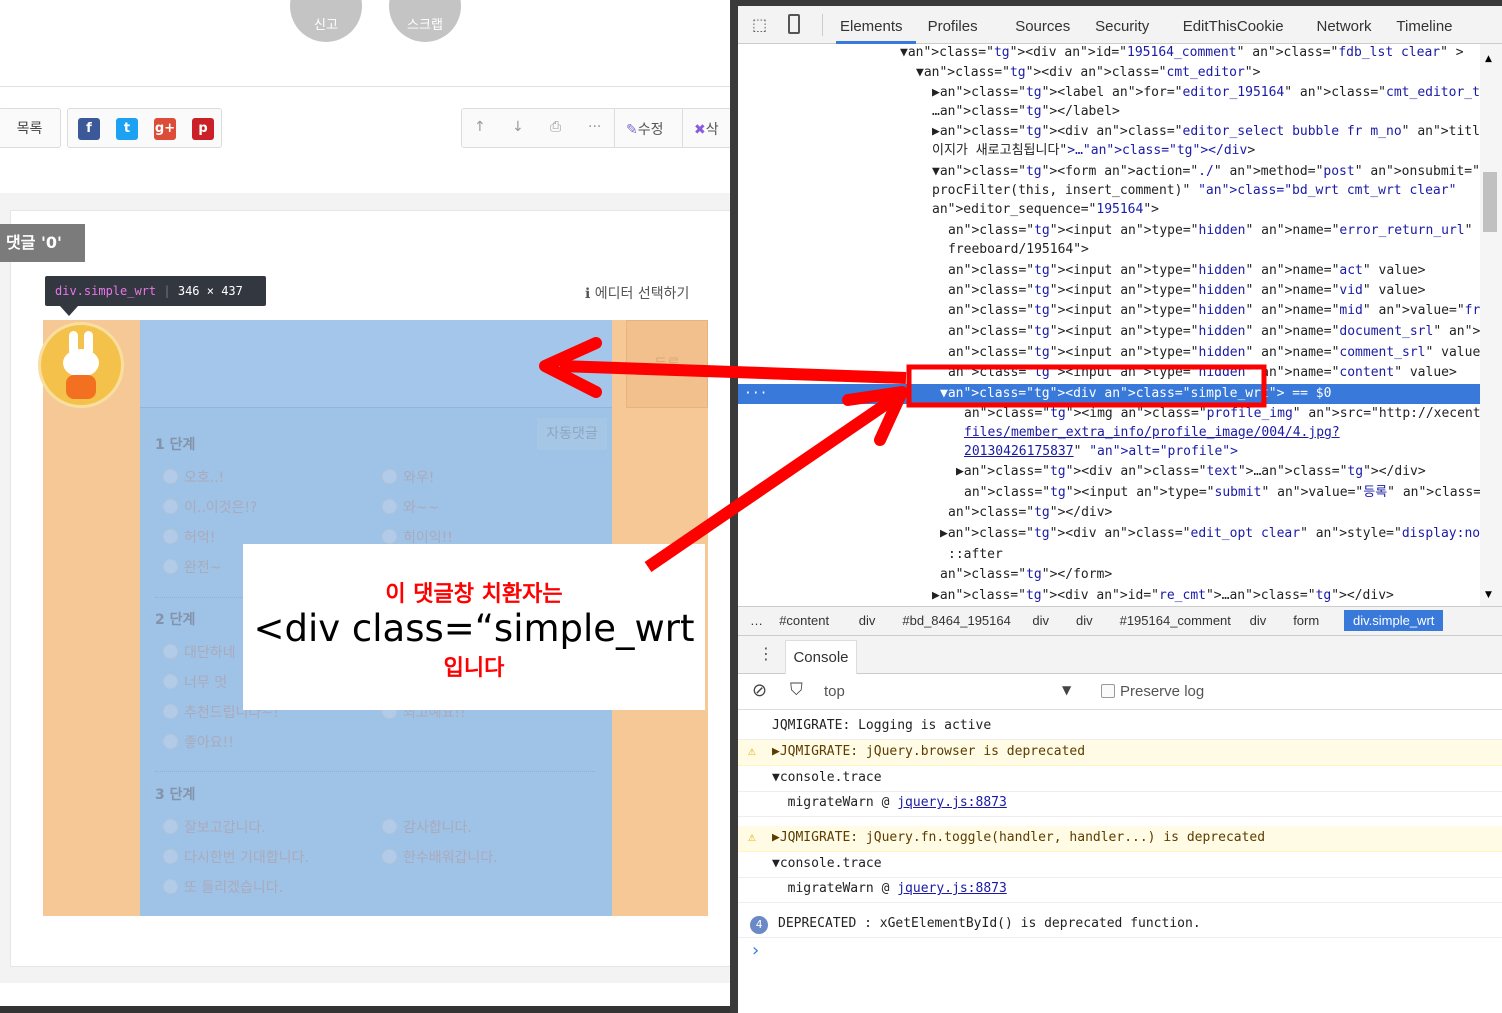 The image size is (1502, 1013). What do you see at coordinates (733, 372) in the screenshot?
I see `arrow-left` at bounding box center [733, 372].